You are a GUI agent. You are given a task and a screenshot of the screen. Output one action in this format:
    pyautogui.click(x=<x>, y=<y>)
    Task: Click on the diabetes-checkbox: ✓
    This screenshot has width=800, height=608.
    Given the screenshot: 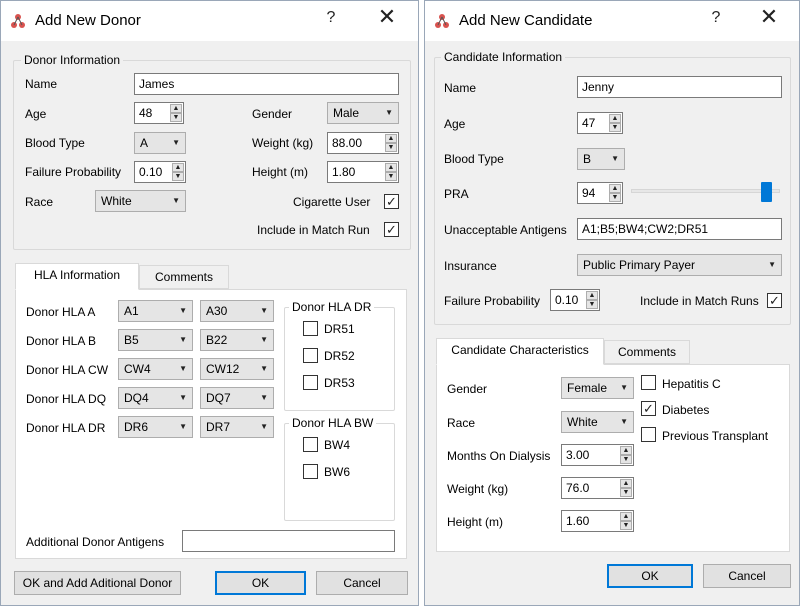 What is the action you would take?
    pyautogui.click(x=648, y=408)
    